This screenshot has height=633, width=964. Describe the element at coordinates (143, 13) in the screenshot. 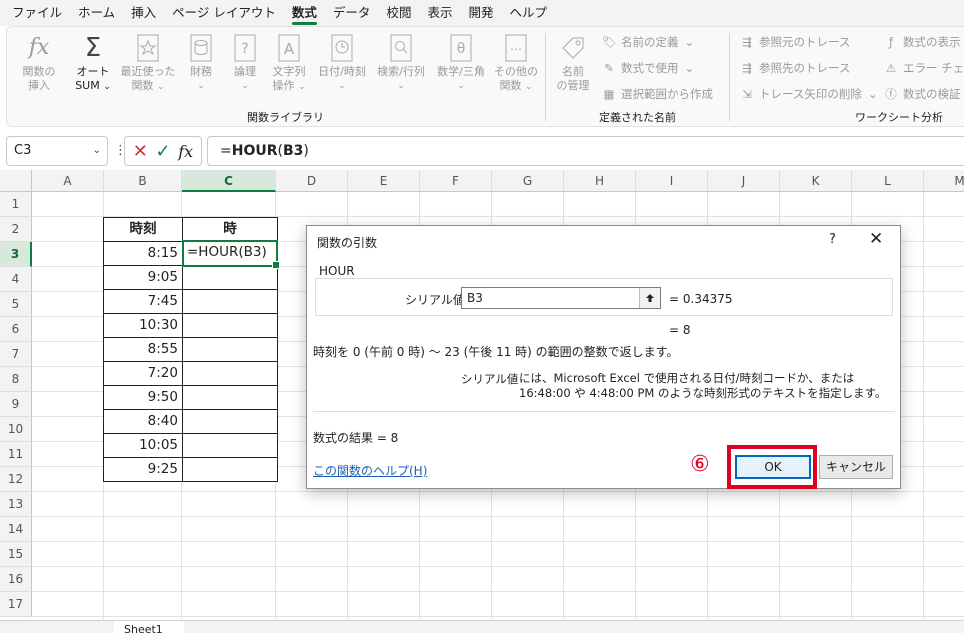

I see `menu-insert: 挿入` at that location.